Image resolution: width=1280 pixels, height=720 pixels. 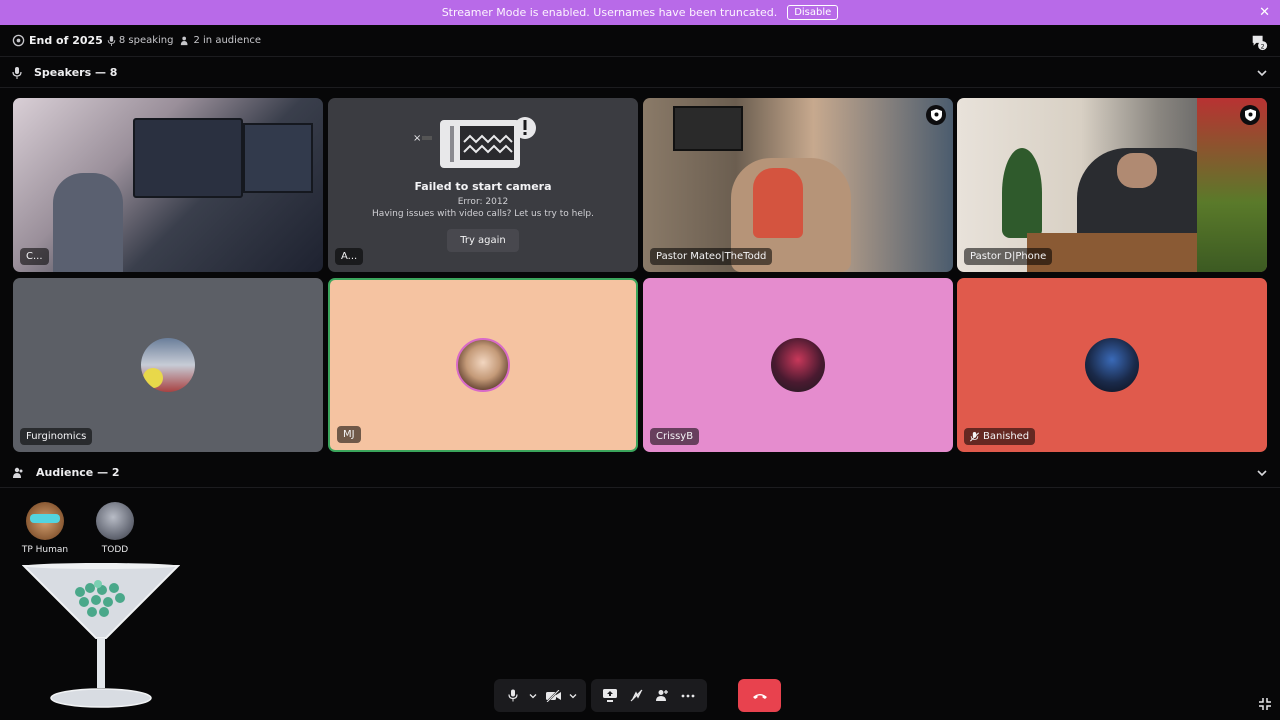 I want to click on speaker-tile-avatar: Furginomics, so click(x=168, y=365).